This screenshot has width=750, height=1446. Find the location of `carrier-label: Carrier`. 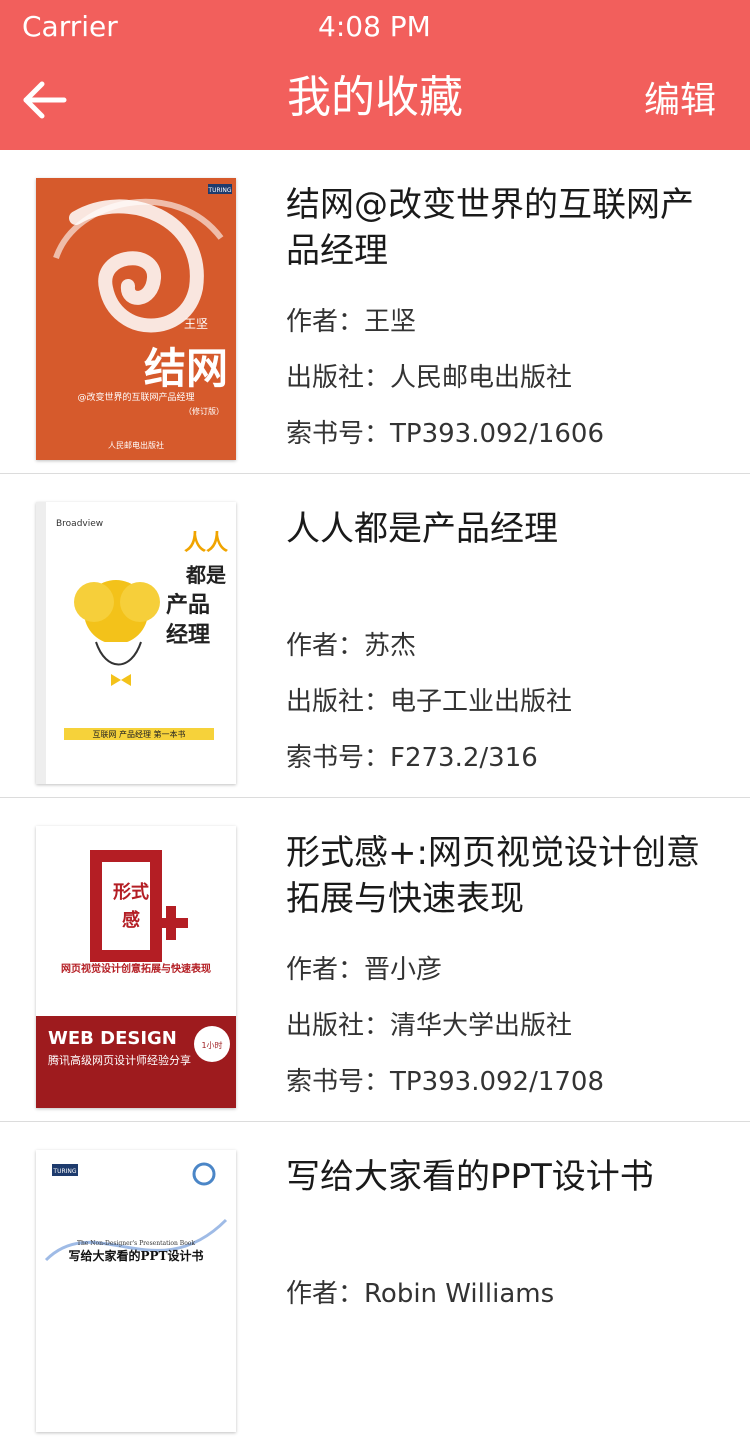

carrier-label: Carrier is located at coordinates (70, 26).